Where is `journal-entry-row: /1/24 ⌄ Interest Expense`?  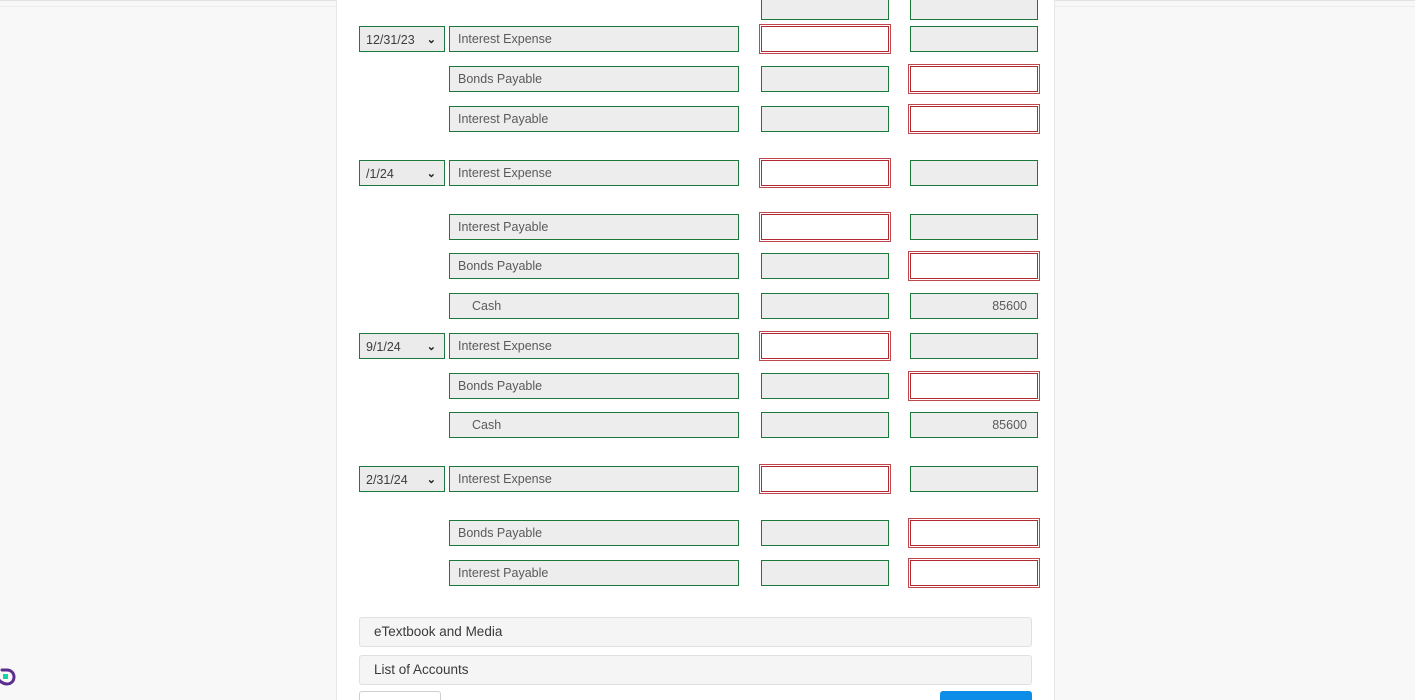 journal-entry-row: /1/24 ⌄ Interest Expense is located at coordinates (696, 174).